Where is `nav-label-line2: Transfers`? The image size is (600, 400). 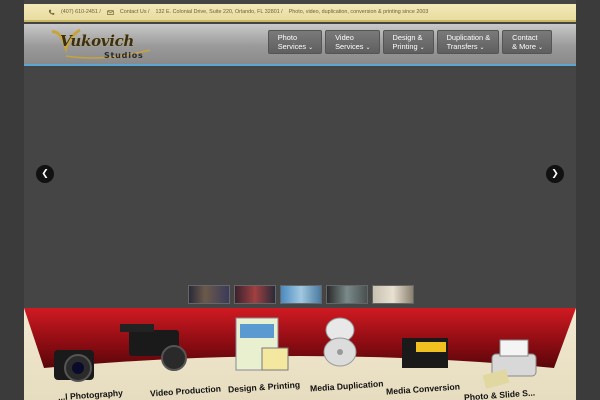 nav-label-line2: Transfers is located at coordinates (462, 46).